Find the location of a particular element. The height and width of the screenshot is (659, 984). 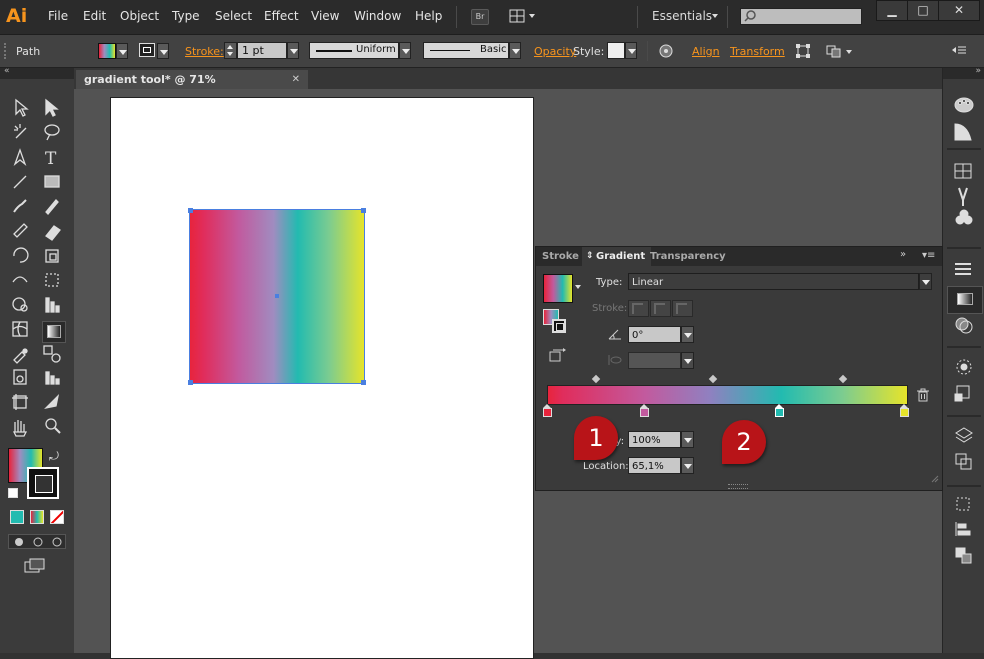

panel-tabs: Stroke ⇕ Gradient Transparency » ▾≡ is located at coordinates (739, 256).